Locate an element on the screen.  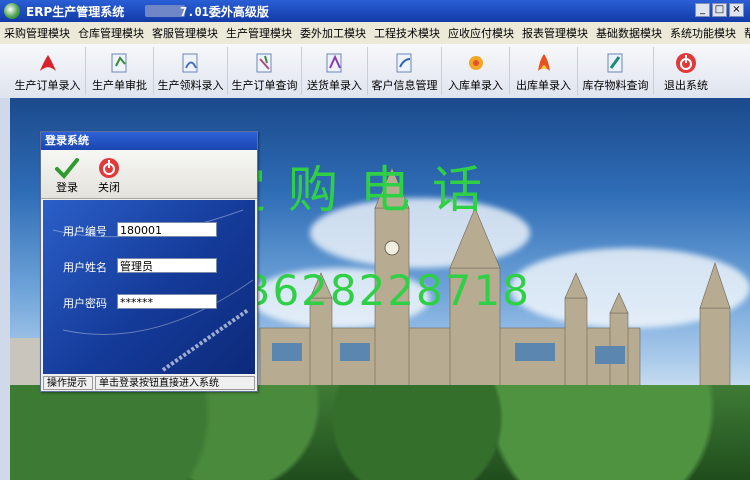
toolbar-label: 入库单录入 is located at coordinates (475, 85).